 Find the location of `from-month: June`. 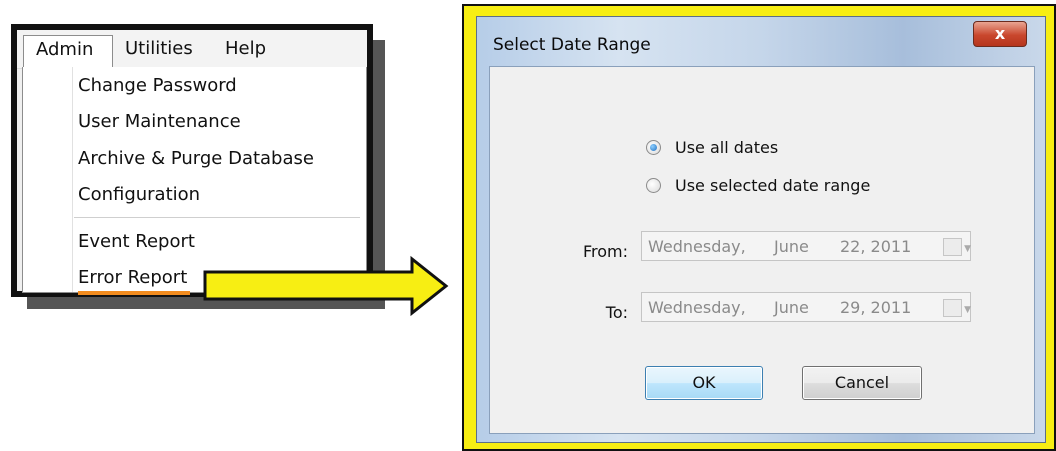

from-month: June is located at coordinates (791, 246).